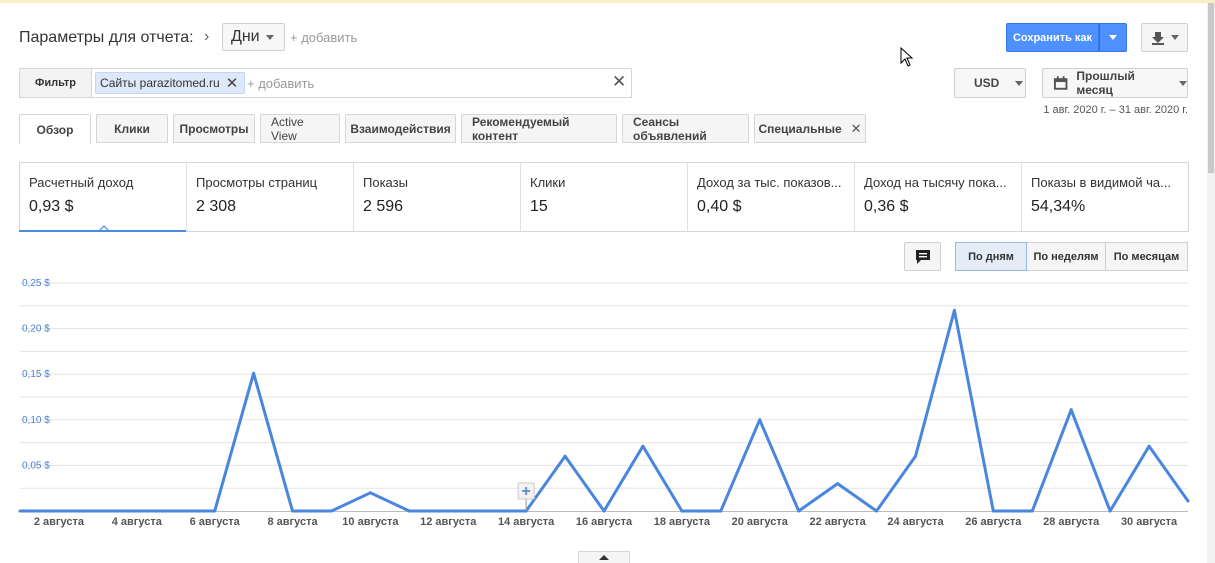 This screenshot has width=1215, height=563. Describe the element at coordinates (383, 206) in the screenshot. I see `metric-value: 2 596` at that location.